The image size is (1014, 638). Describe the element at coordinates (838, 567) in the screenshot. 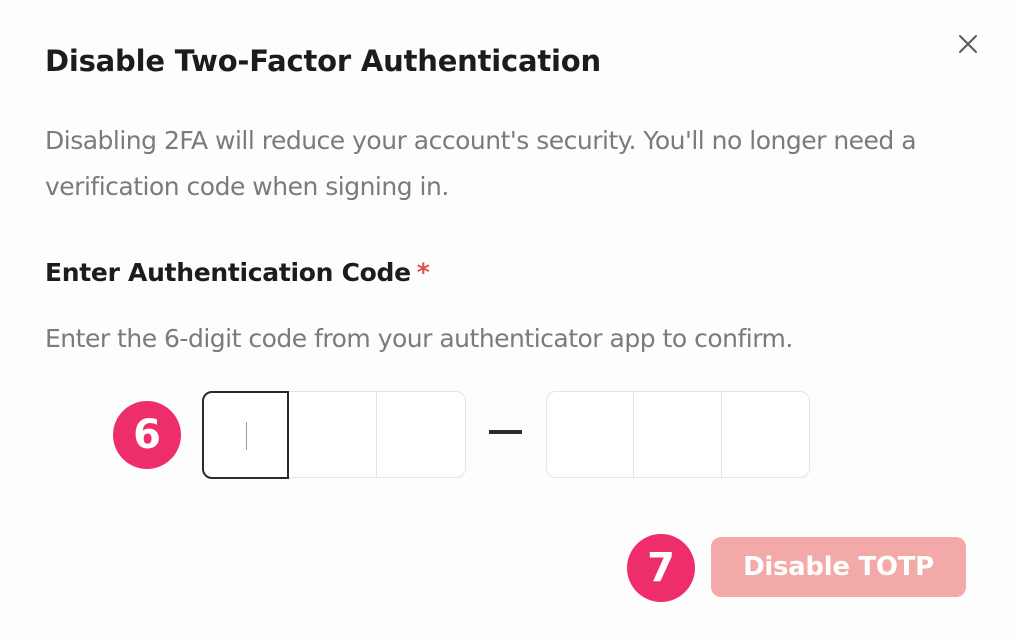

I see `disable-totp-button: Disable TOTP` at that location.